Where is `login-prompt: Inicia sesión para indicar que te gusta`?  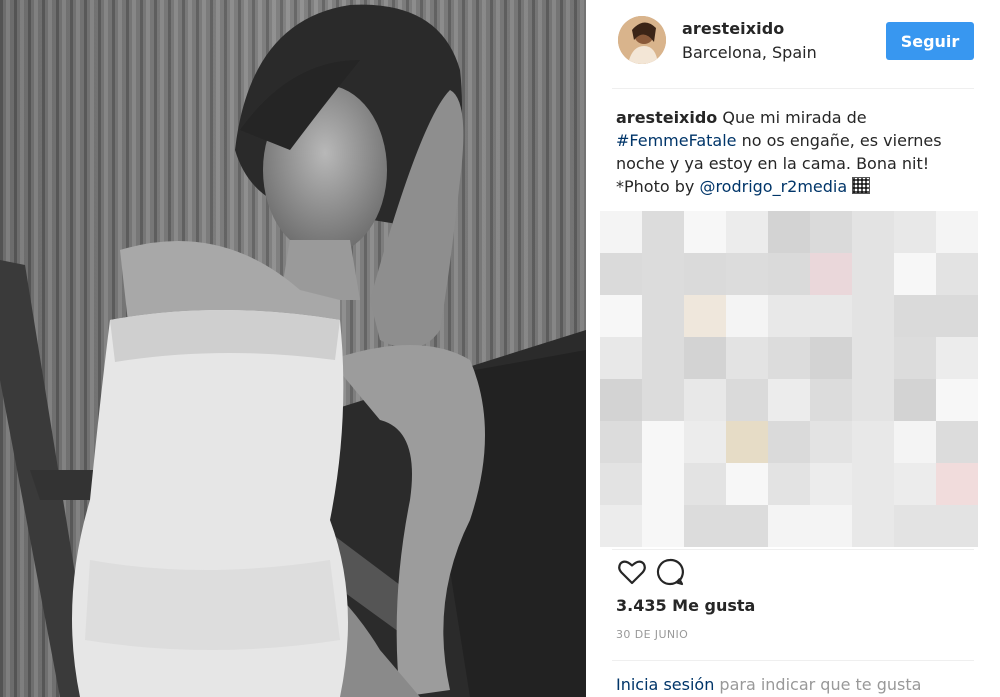
login-prompt: Inicia sesión para indicar que te gusta is located at coordinates (768, 684).